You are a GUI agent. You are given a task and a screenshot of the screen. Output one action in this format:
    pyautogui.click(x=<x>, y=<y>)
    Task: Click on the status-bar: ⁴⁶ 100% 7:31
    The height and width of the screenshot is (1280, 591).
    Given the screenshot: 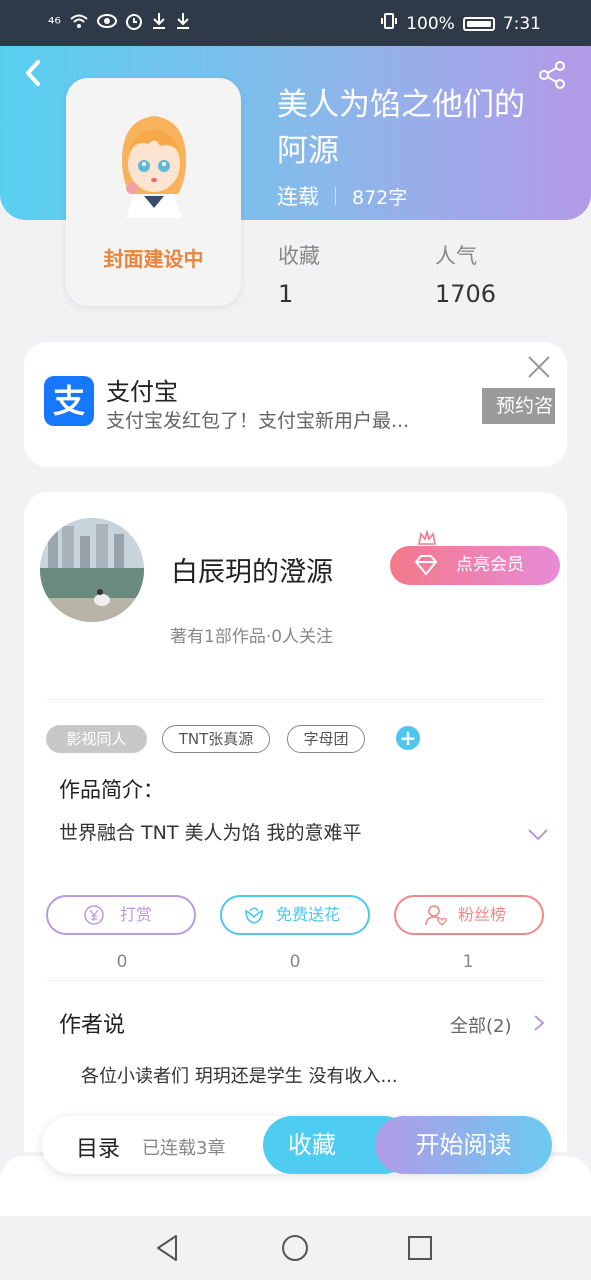 What is the action you would take?
    pyautogui.click(x=295, y=23)
    